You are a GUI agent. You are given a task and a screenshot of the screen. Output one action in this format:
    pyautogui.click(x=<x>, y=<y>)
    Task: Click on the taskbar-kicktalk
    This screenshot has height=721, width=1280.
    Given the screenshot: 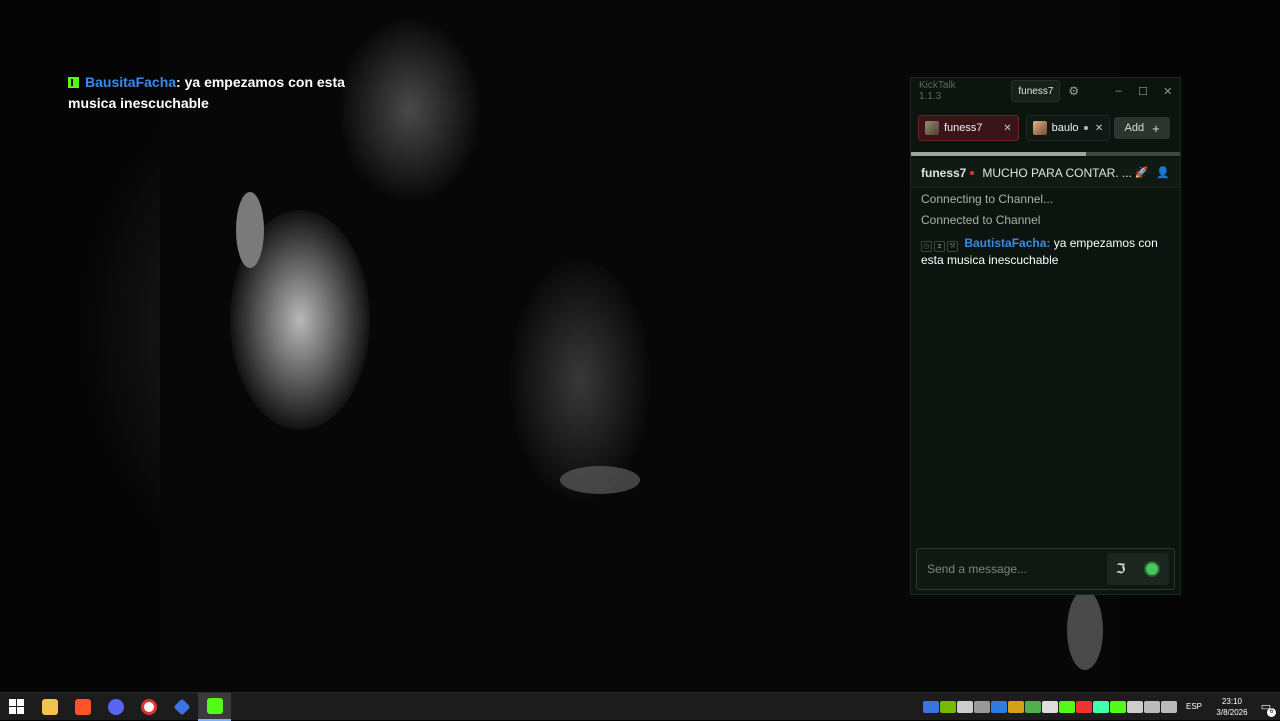 What is the action you would take?
    pyautogui.click(x=214, y=706)
    